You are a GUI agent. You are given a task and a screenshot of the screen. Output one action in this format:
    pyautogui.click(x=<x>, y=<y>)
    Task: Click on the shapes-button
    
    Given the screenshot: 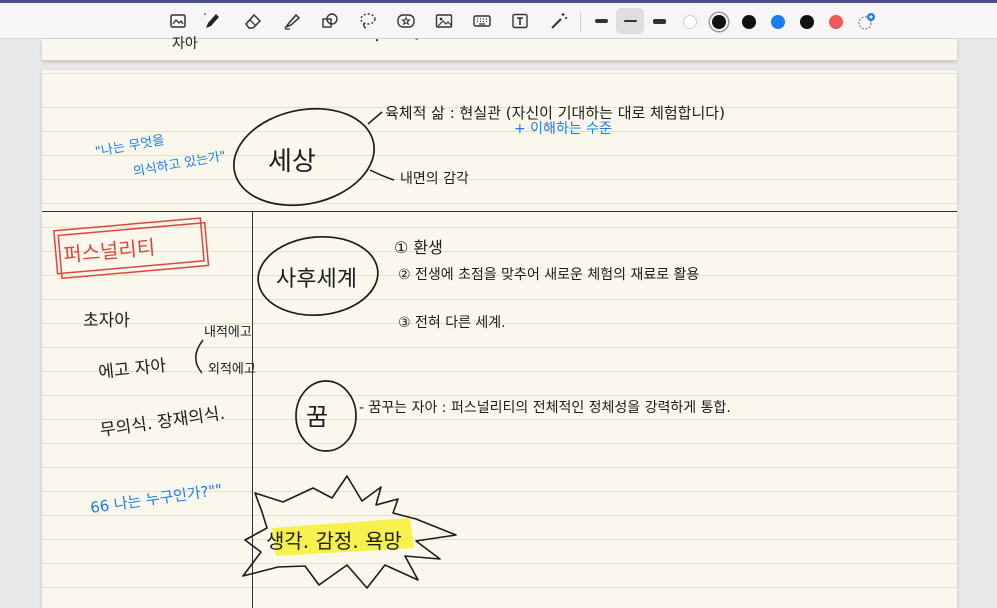 What is the action you would take?
    pyautogui.click(x=330, y=21)
    